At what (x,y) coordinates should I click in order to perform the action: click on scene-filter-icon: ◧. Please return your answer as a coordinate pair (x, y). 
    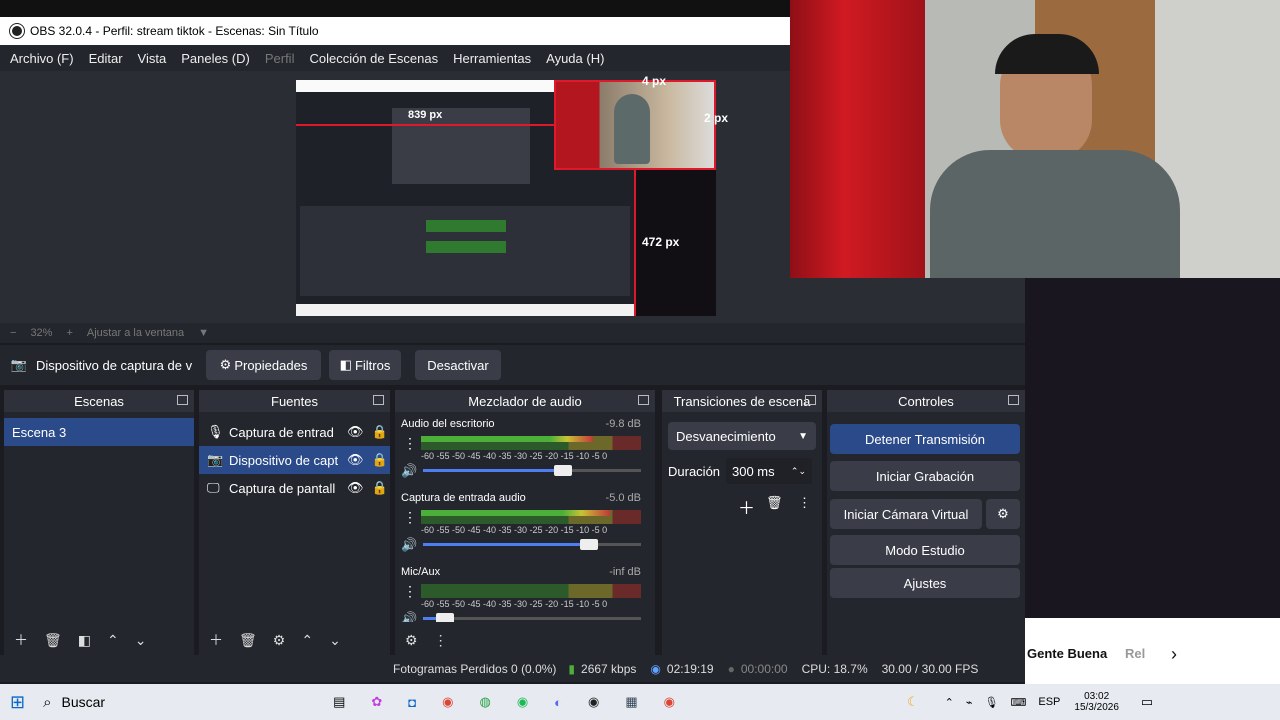
    Looking at the image, I should click on (84, 640).